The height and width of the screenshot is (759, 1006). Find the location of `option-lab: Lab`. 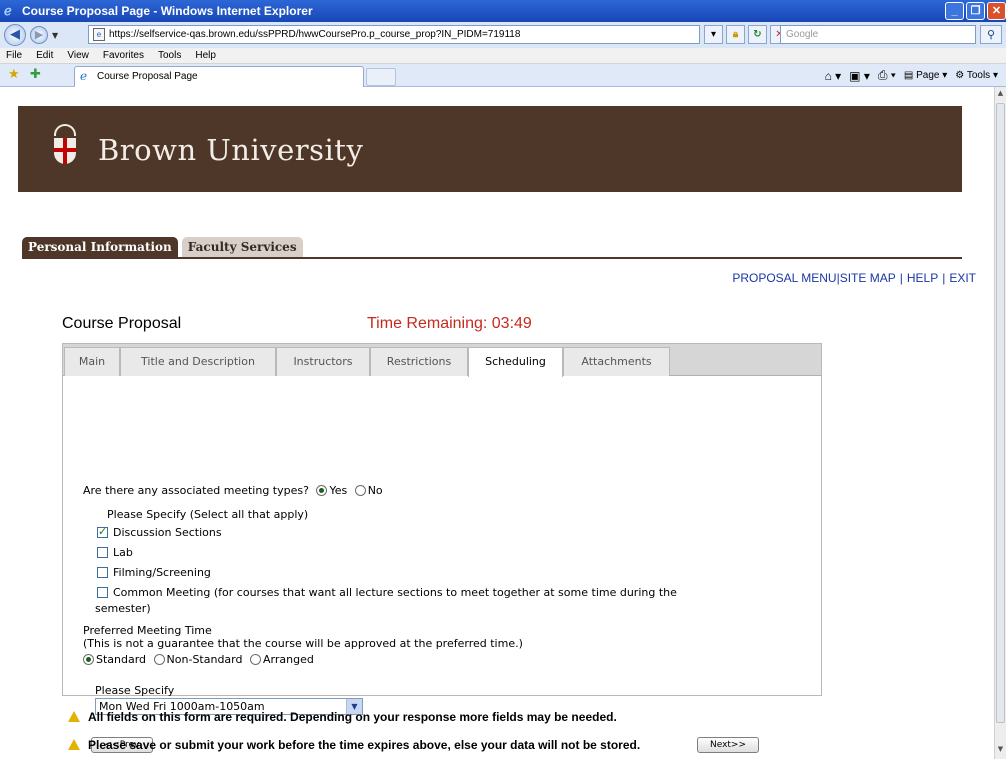

option-lab: Lab is located at coordinates (115, 552).